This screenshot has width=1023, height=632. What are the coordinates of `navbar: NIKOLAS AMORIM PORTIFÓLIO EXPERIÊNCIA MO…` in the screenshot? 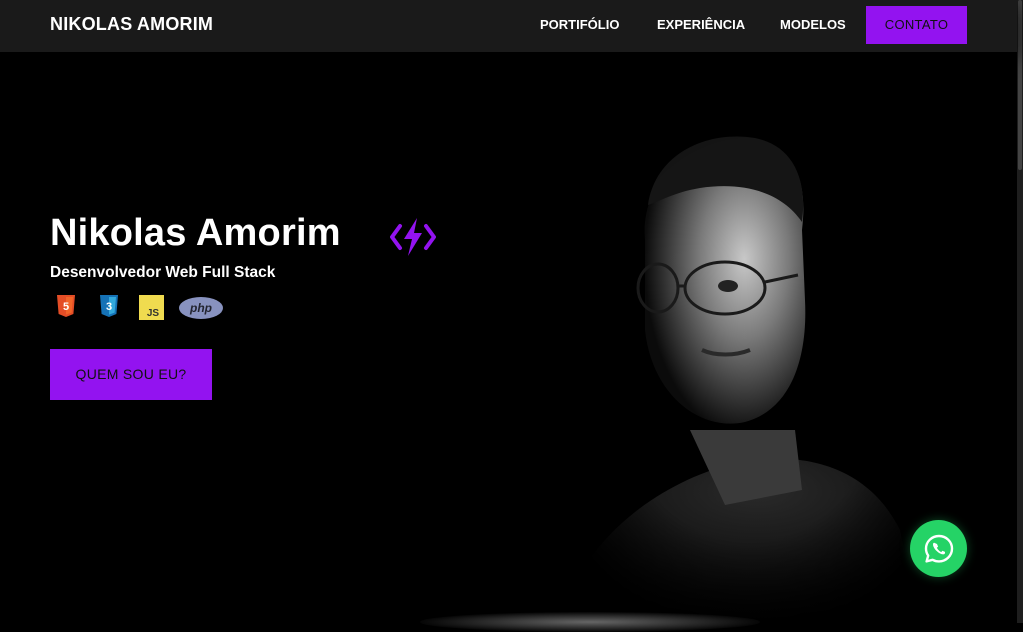 It's located at (508, 26).